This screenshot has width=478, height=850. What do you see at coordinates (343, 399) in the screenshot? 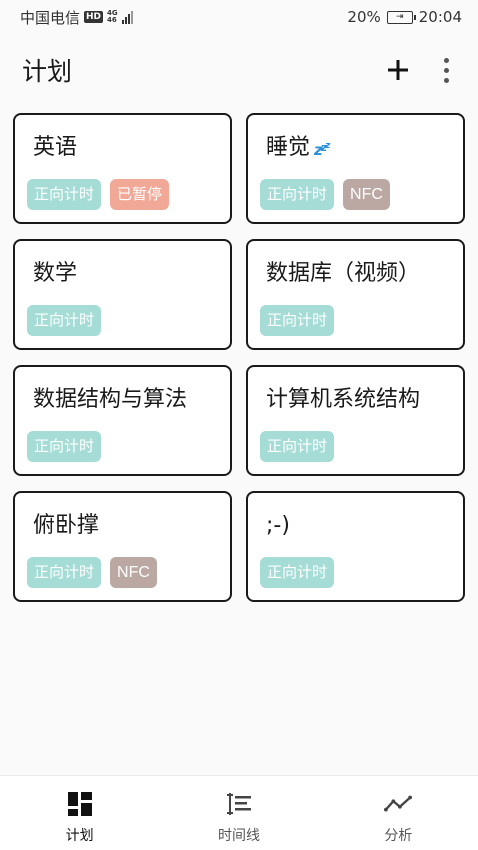
I see `plan-title-text: 计算机系统结构` at bounding box center [343, 399].